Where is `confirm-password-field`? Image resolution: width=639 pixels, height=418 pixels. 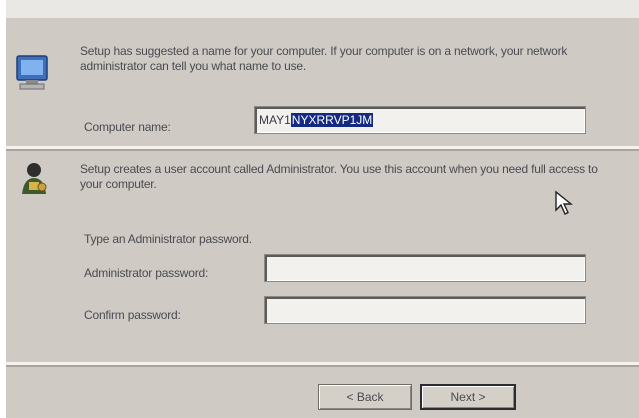 confirm-password-field is located at coordinates (425, 310).